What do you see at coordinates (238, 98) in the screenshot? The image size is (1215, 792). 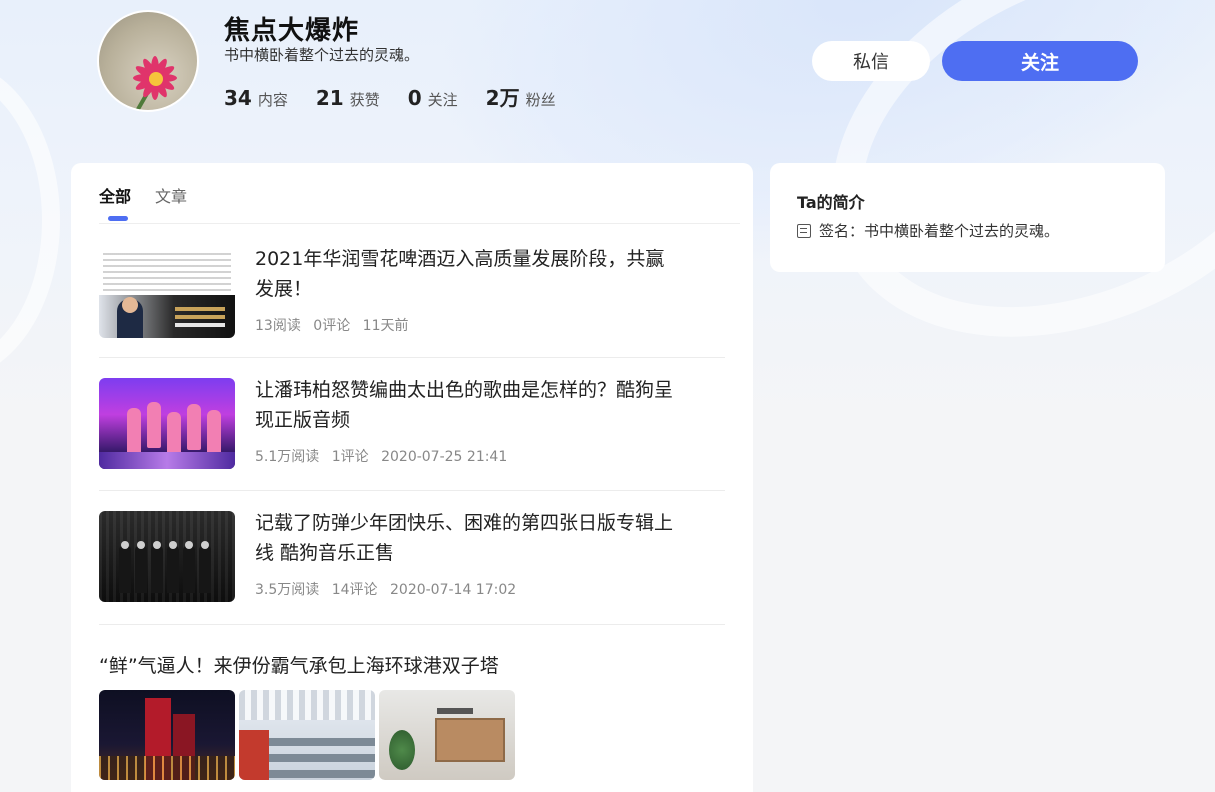 I see `stat-value: 34` at bounding box center [238, 98].